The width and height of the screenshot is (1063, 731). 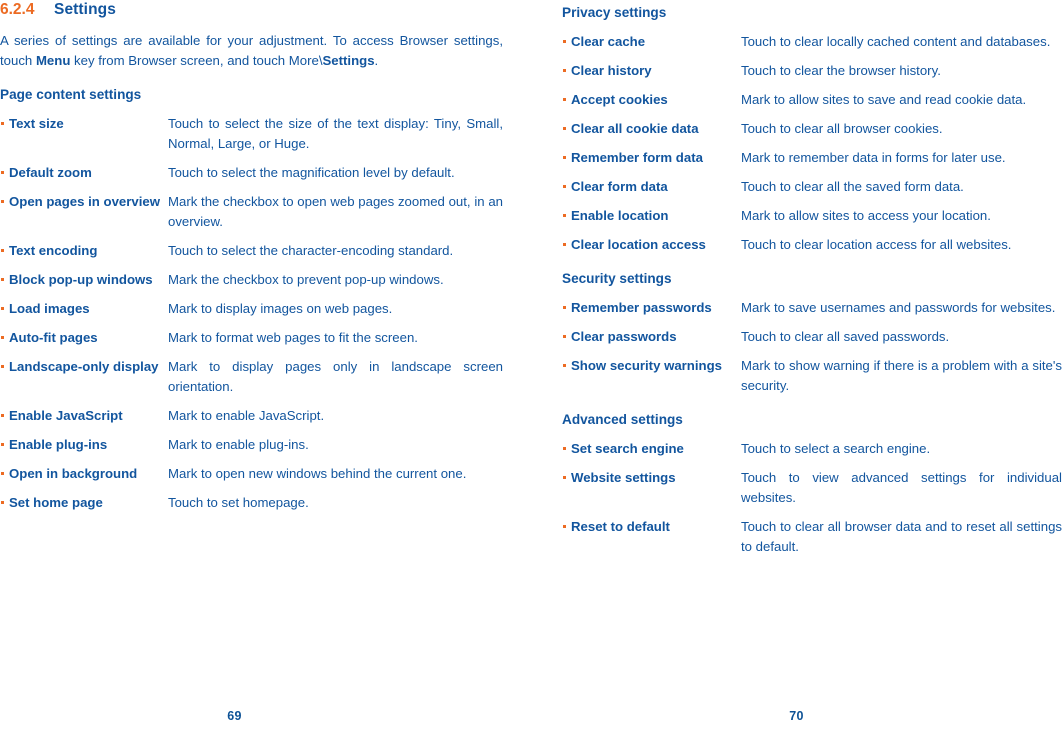 What do you see at coordinates (637, 157) in the screenshot?
I see `setting-term: Remember form data` at bounding box center [637, 157].